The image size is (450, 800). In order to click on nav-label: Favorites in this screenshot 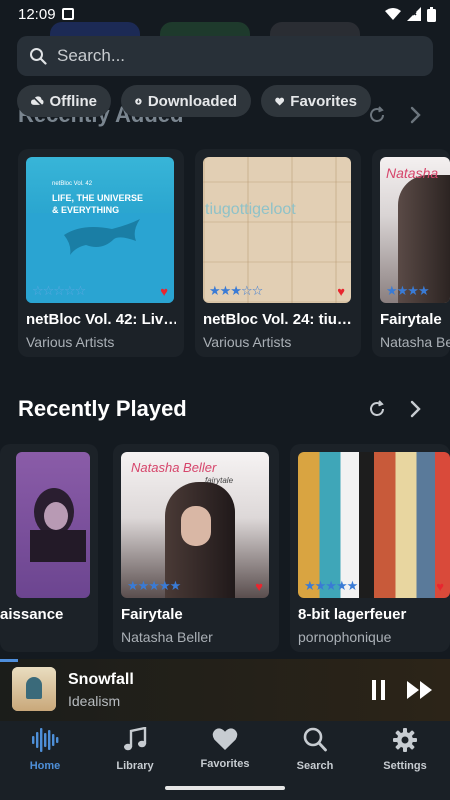, I will do `click(225, 764)`.